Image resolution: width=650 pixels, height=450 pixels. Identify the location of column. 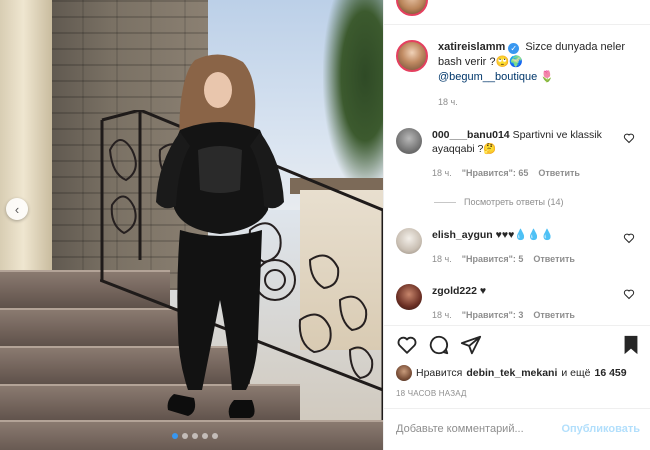
(26, 145).